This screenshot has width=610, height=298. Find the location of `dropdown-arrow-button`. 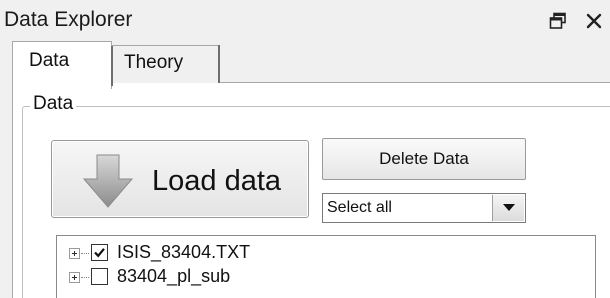

dropdown-arrow-button is located at coordinates (508, 208).